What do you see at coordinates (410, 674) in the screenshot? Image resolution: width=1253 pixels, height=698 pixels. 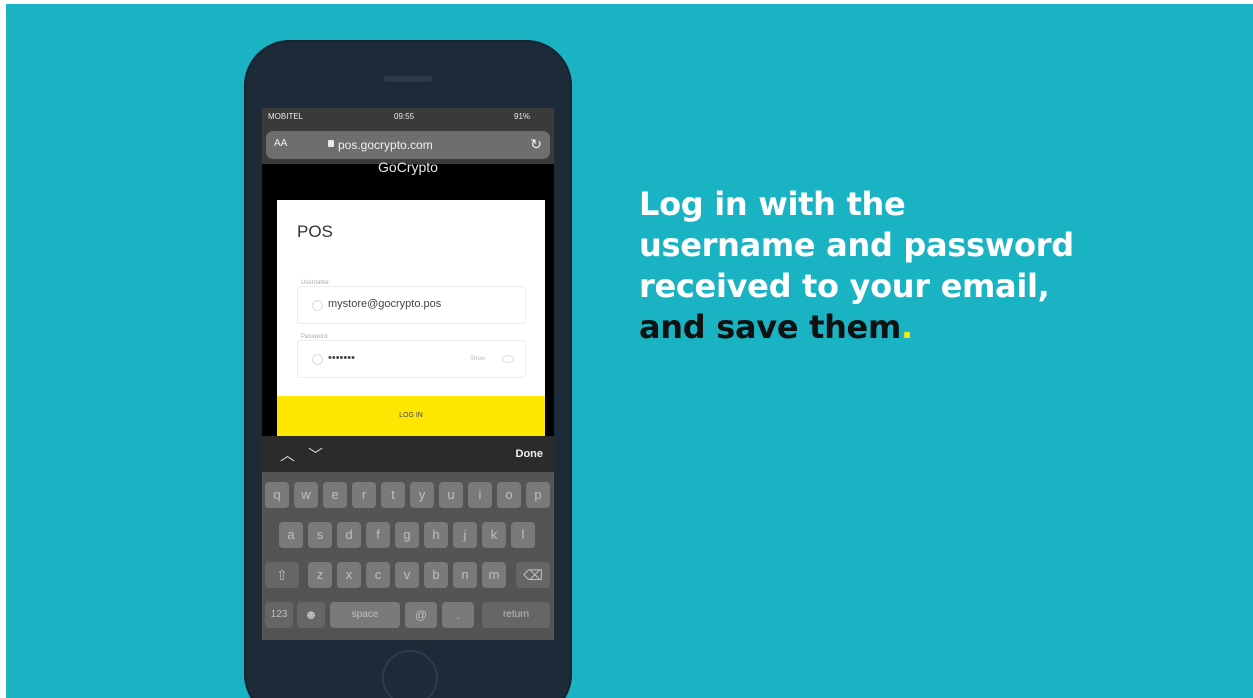 I see `home-button` at bounding box center [410, 674].